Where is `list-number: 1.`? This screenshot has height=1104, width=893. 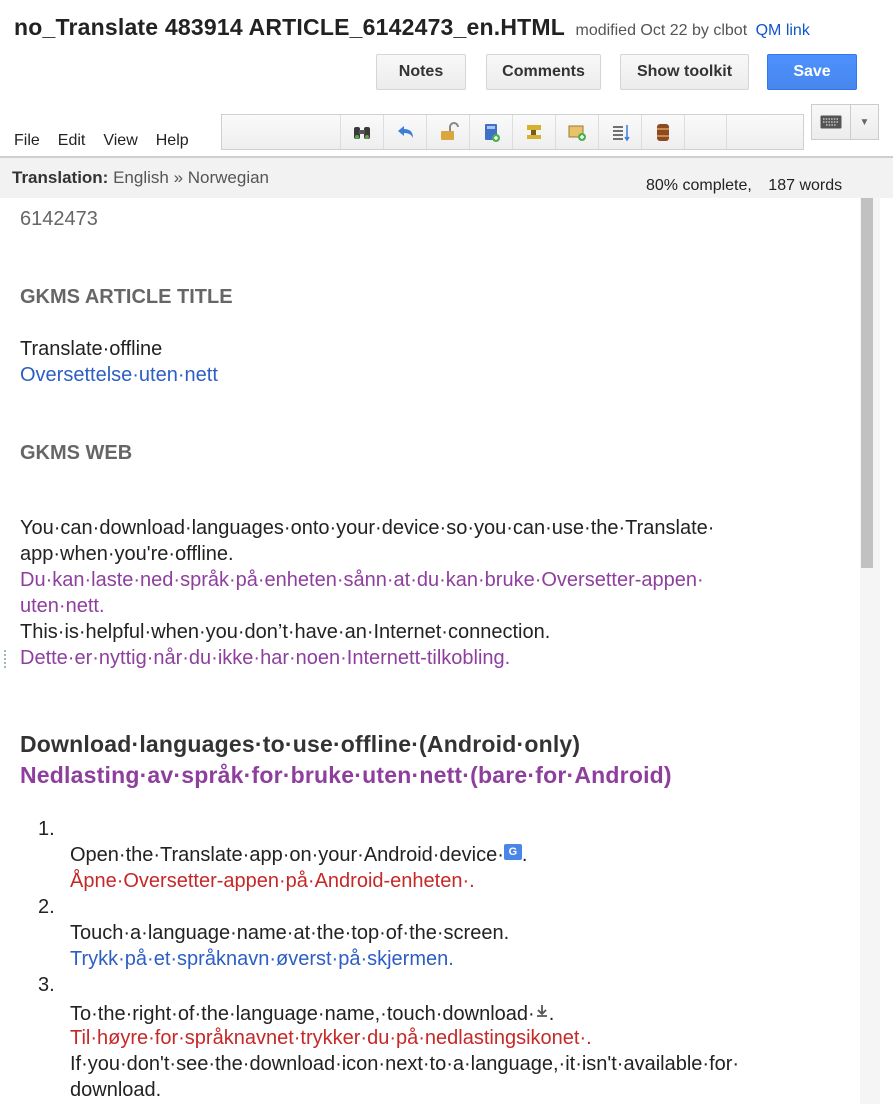 list-number: 1. is located at coordinates (46, 829).